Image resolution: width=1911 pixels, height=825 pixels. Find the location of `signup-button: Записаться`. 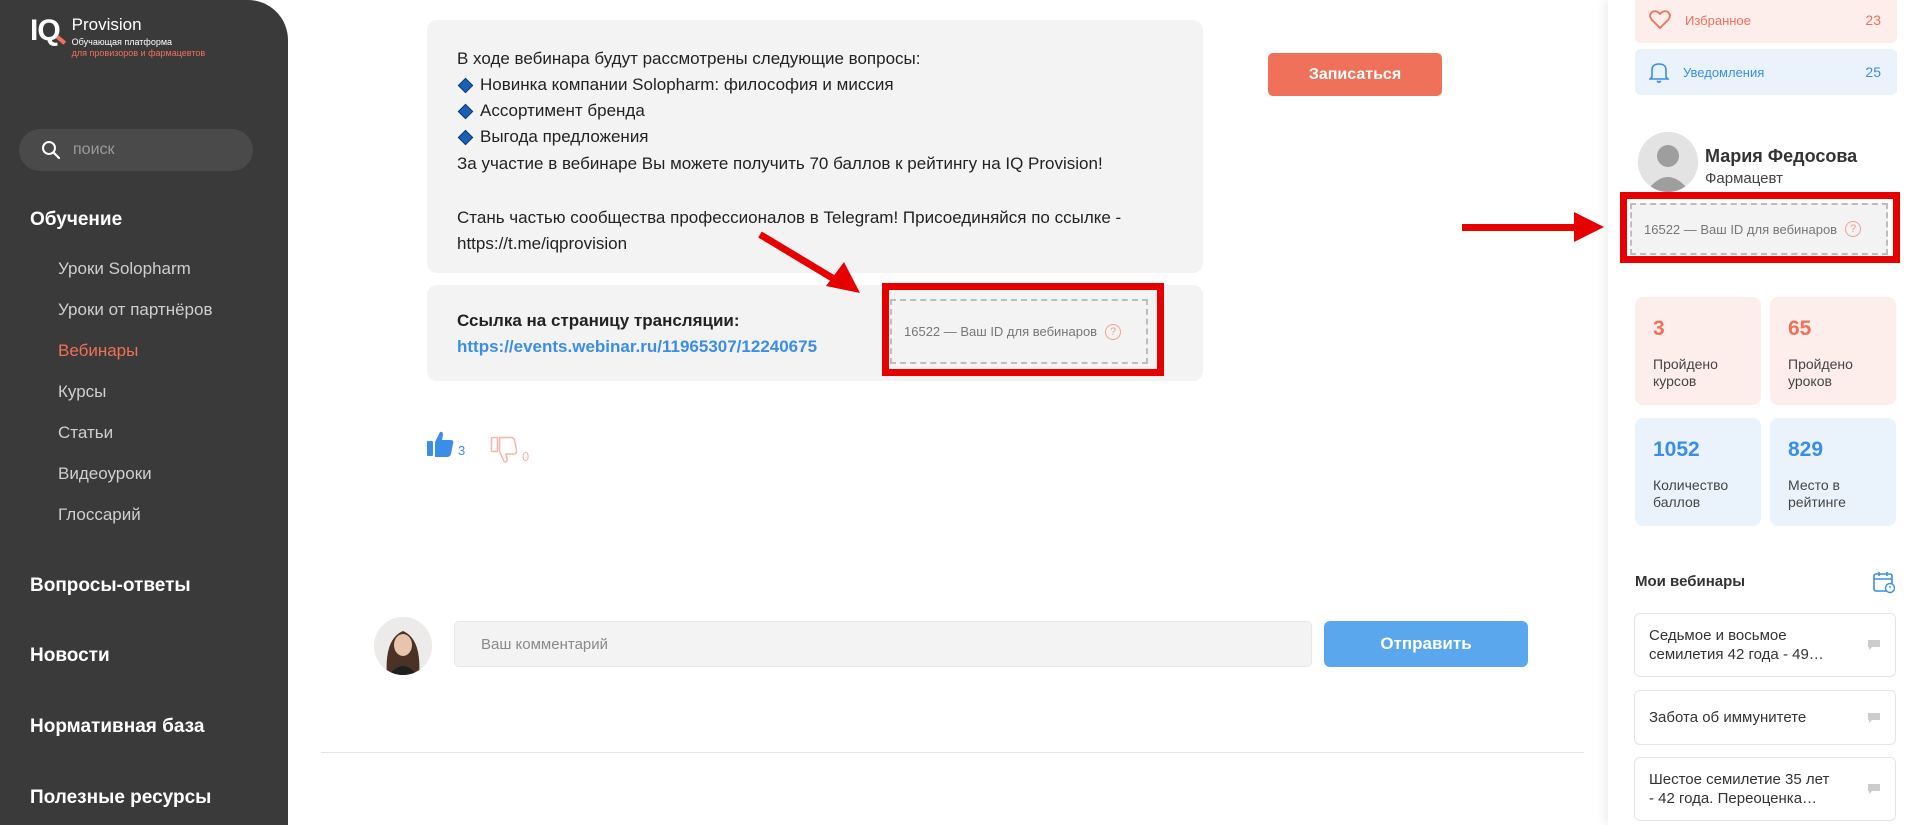

signup-button: Записаться is located at coordinates (1355, 74).